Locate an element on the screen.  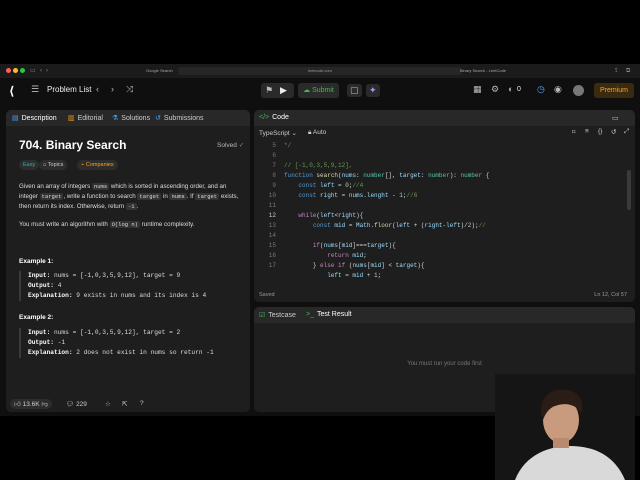
language-select: TypeScript ⌄ is located at coordinates (278, 133).